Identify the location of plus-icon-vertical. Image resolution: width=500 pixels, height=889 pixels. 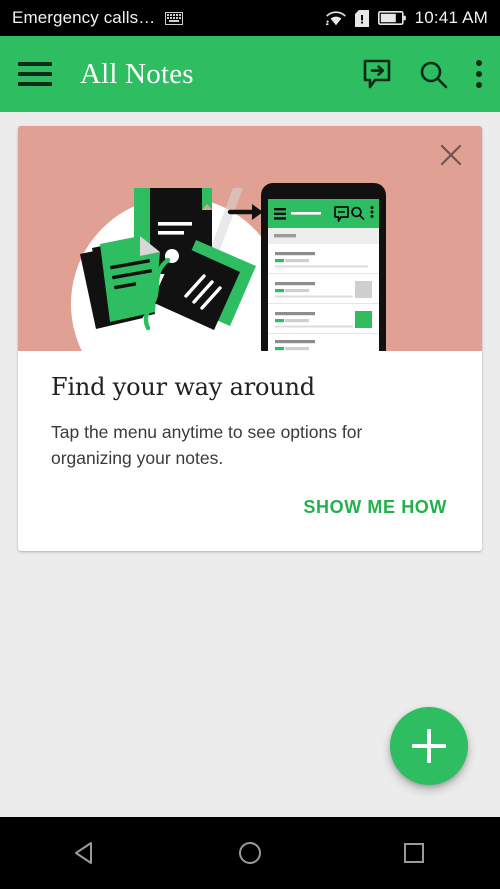
(429, 746).